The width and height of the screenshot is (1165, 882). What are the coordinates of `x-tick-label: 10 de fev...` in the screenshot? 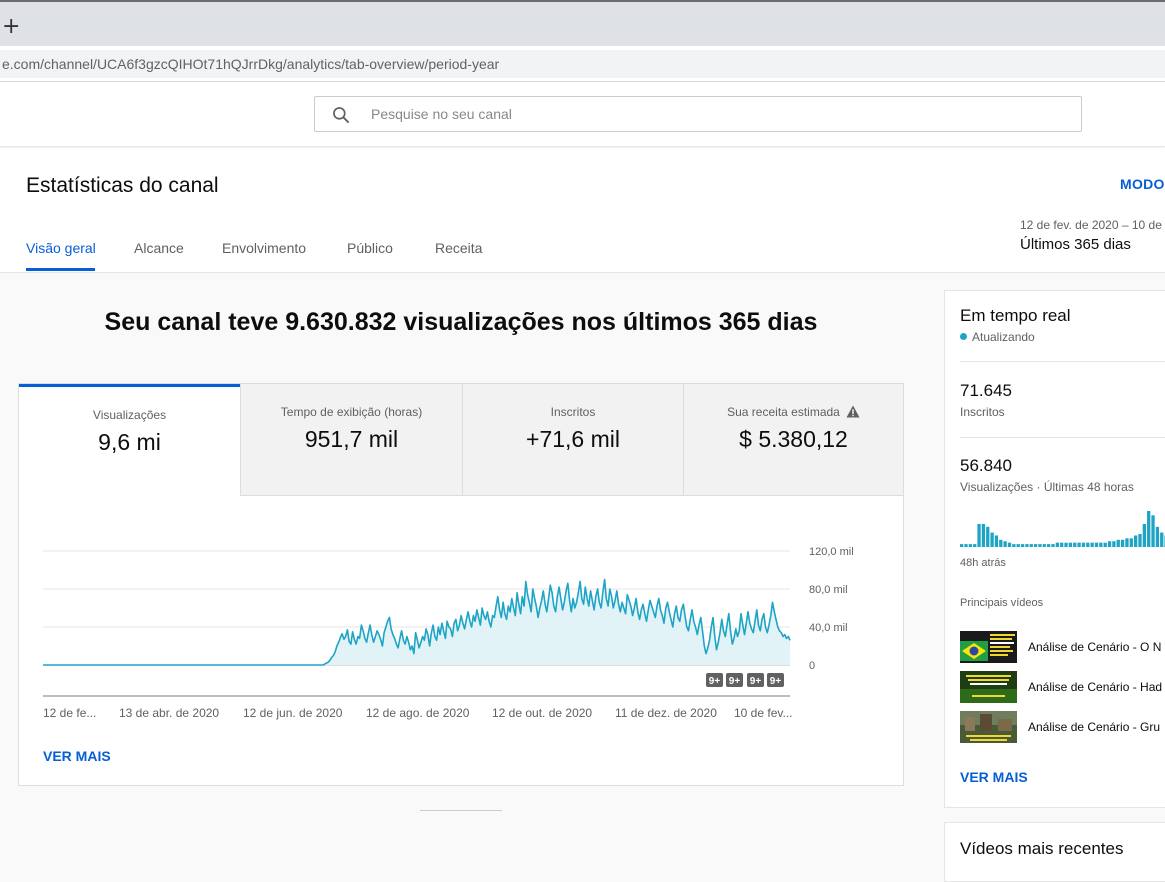 It's located at (763, 713).